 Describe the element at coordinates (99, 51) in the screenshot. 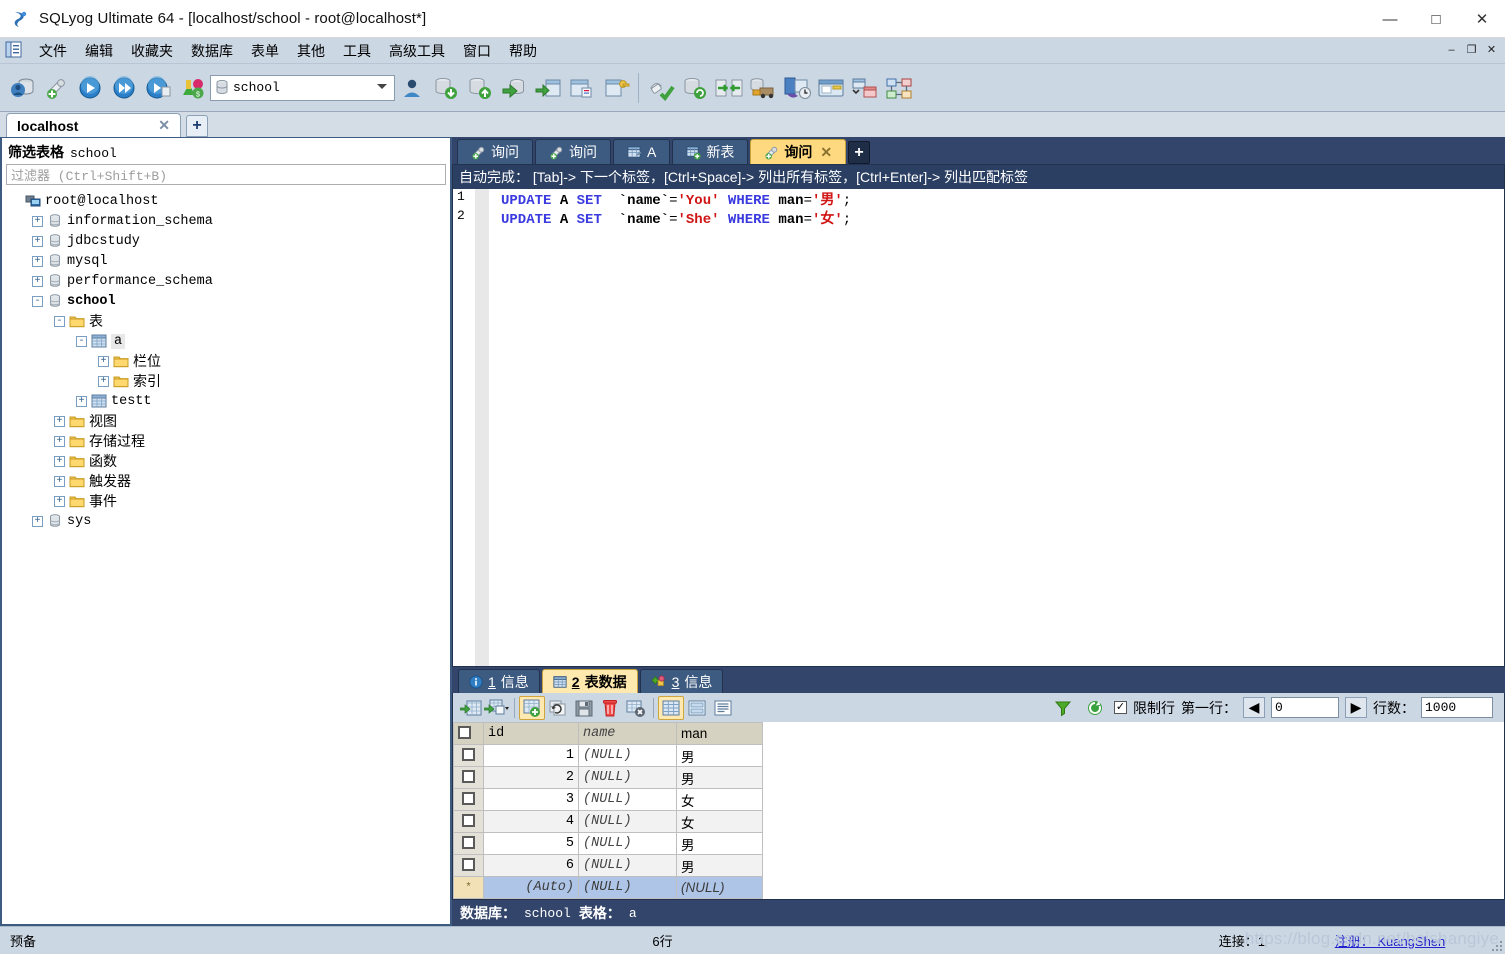

I see `menu-edit: 编辑` at that location.